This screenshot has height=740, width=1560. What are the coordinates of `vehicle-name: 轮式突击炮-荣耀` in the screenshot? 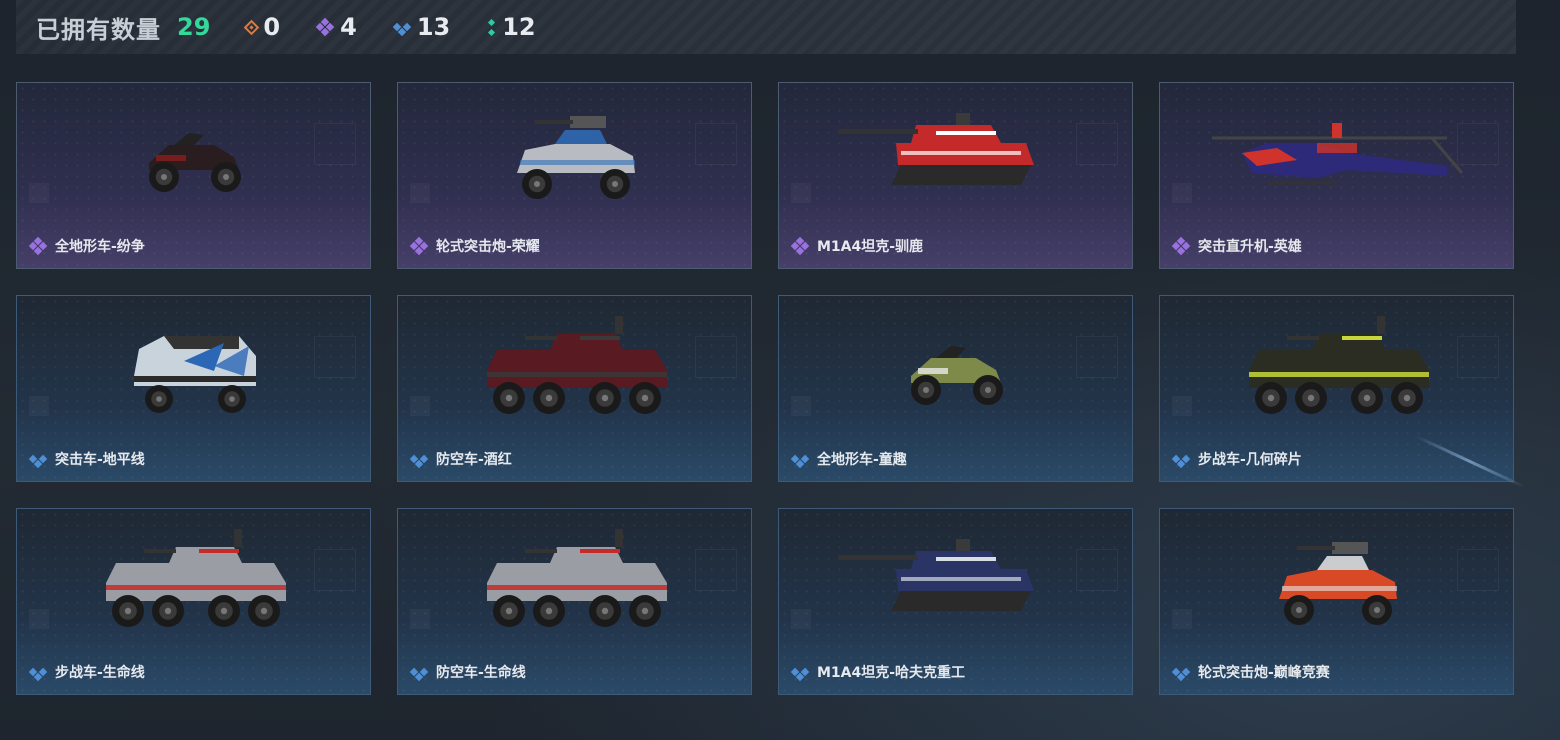 It's located at (488, 247).